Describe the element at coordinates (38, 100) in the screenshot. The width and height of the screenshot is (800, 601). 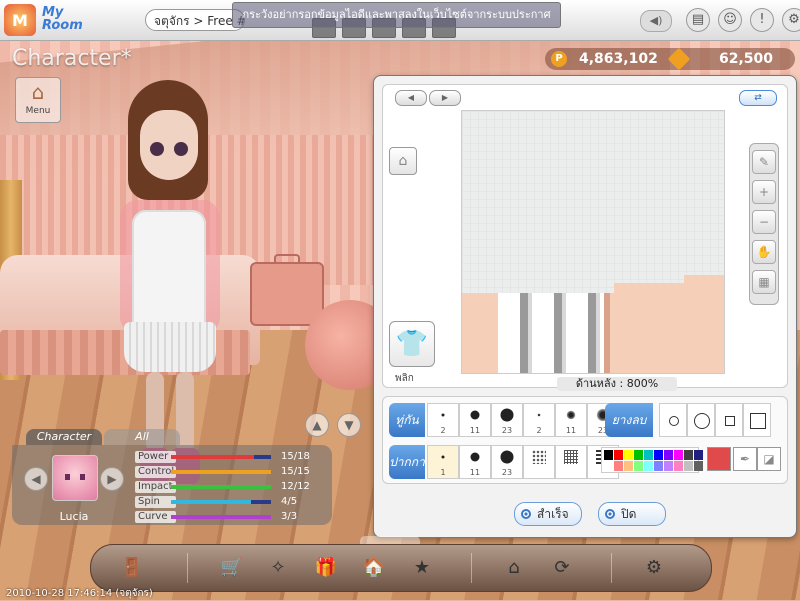
I see `menu-button: ⌂ Menu` at that location.